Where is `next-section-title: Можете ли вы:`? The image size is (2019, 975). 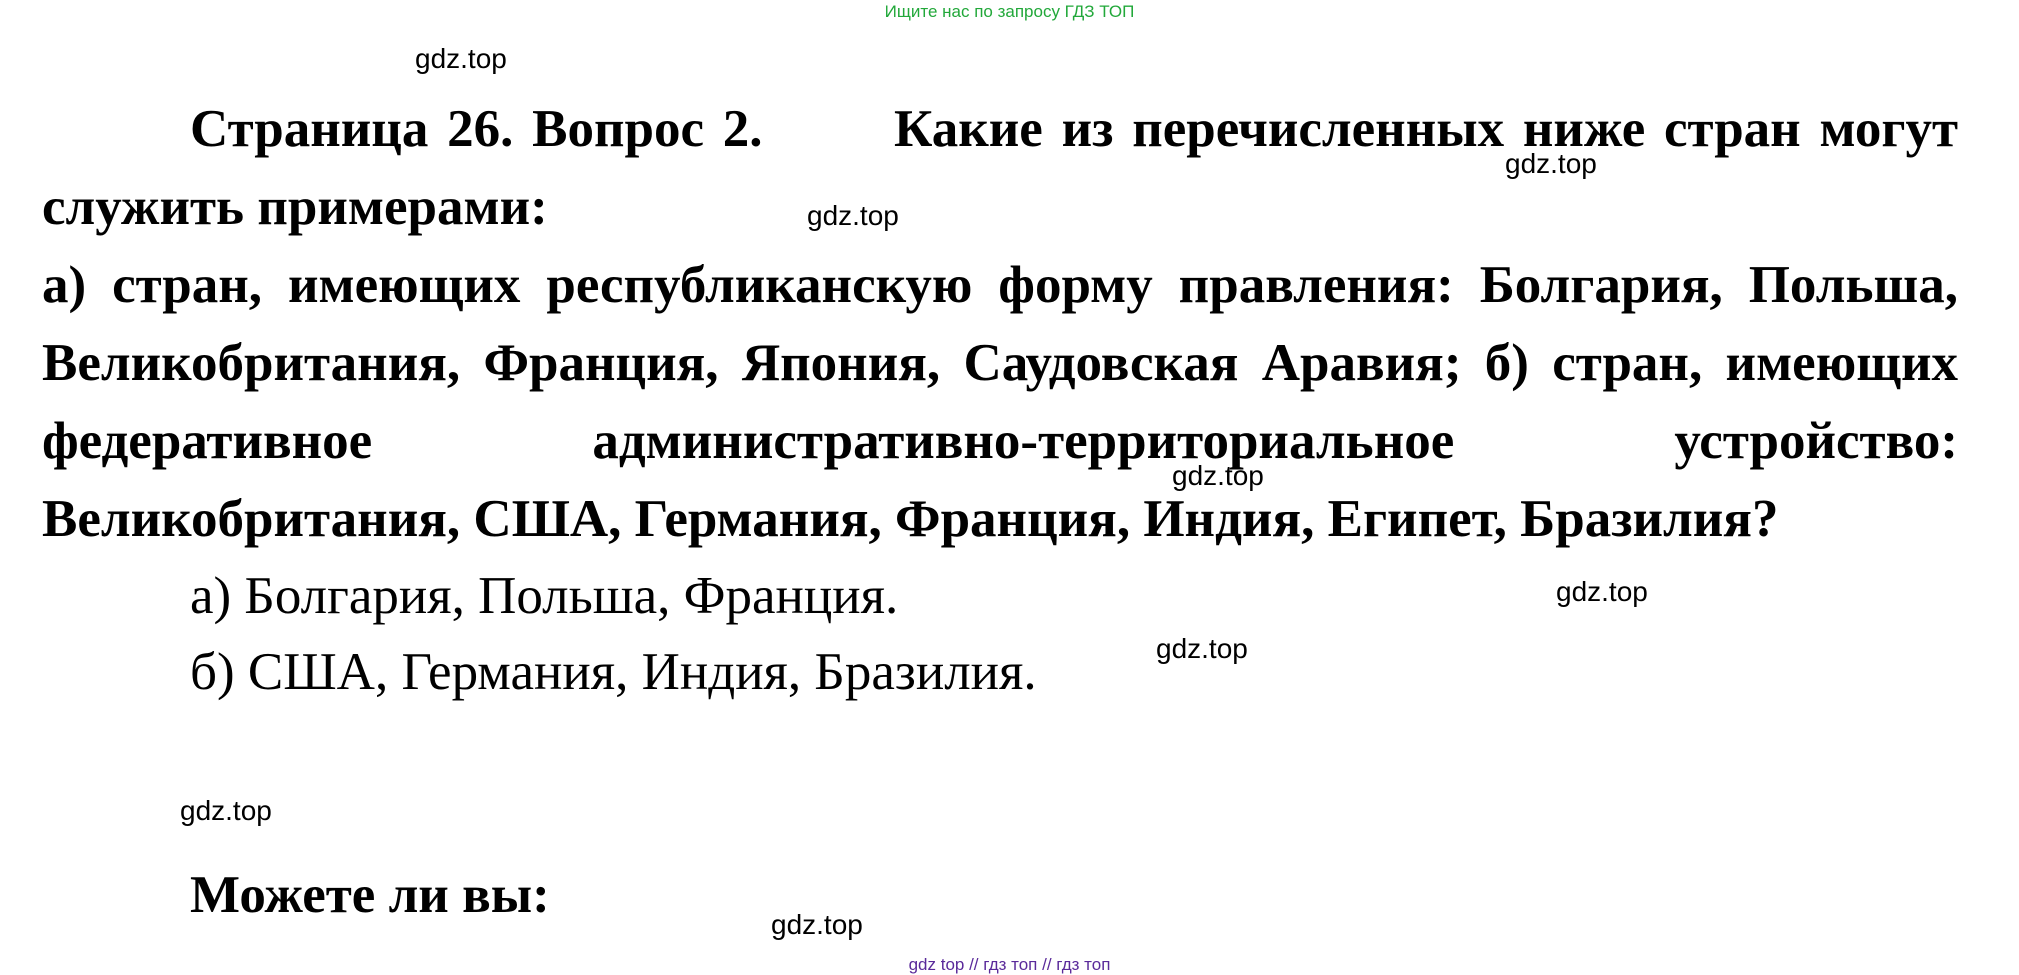 next-section-title: Можете ли вы: is located at coordinates (370, 895).